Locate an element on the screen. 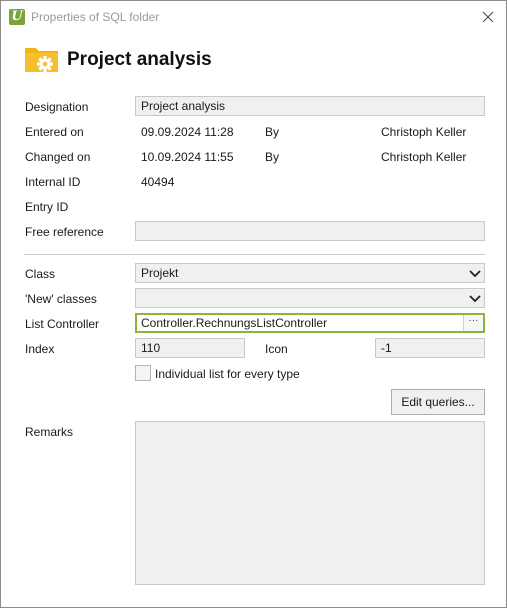  entry-id-label: Entry ID is located at coordinates (47, 207).